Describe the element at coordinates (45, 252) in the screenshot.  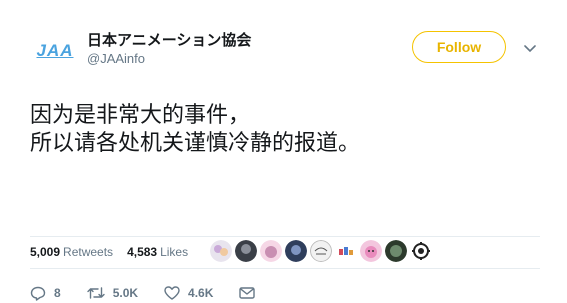
I see `retweets-count: 5,009` at that location.